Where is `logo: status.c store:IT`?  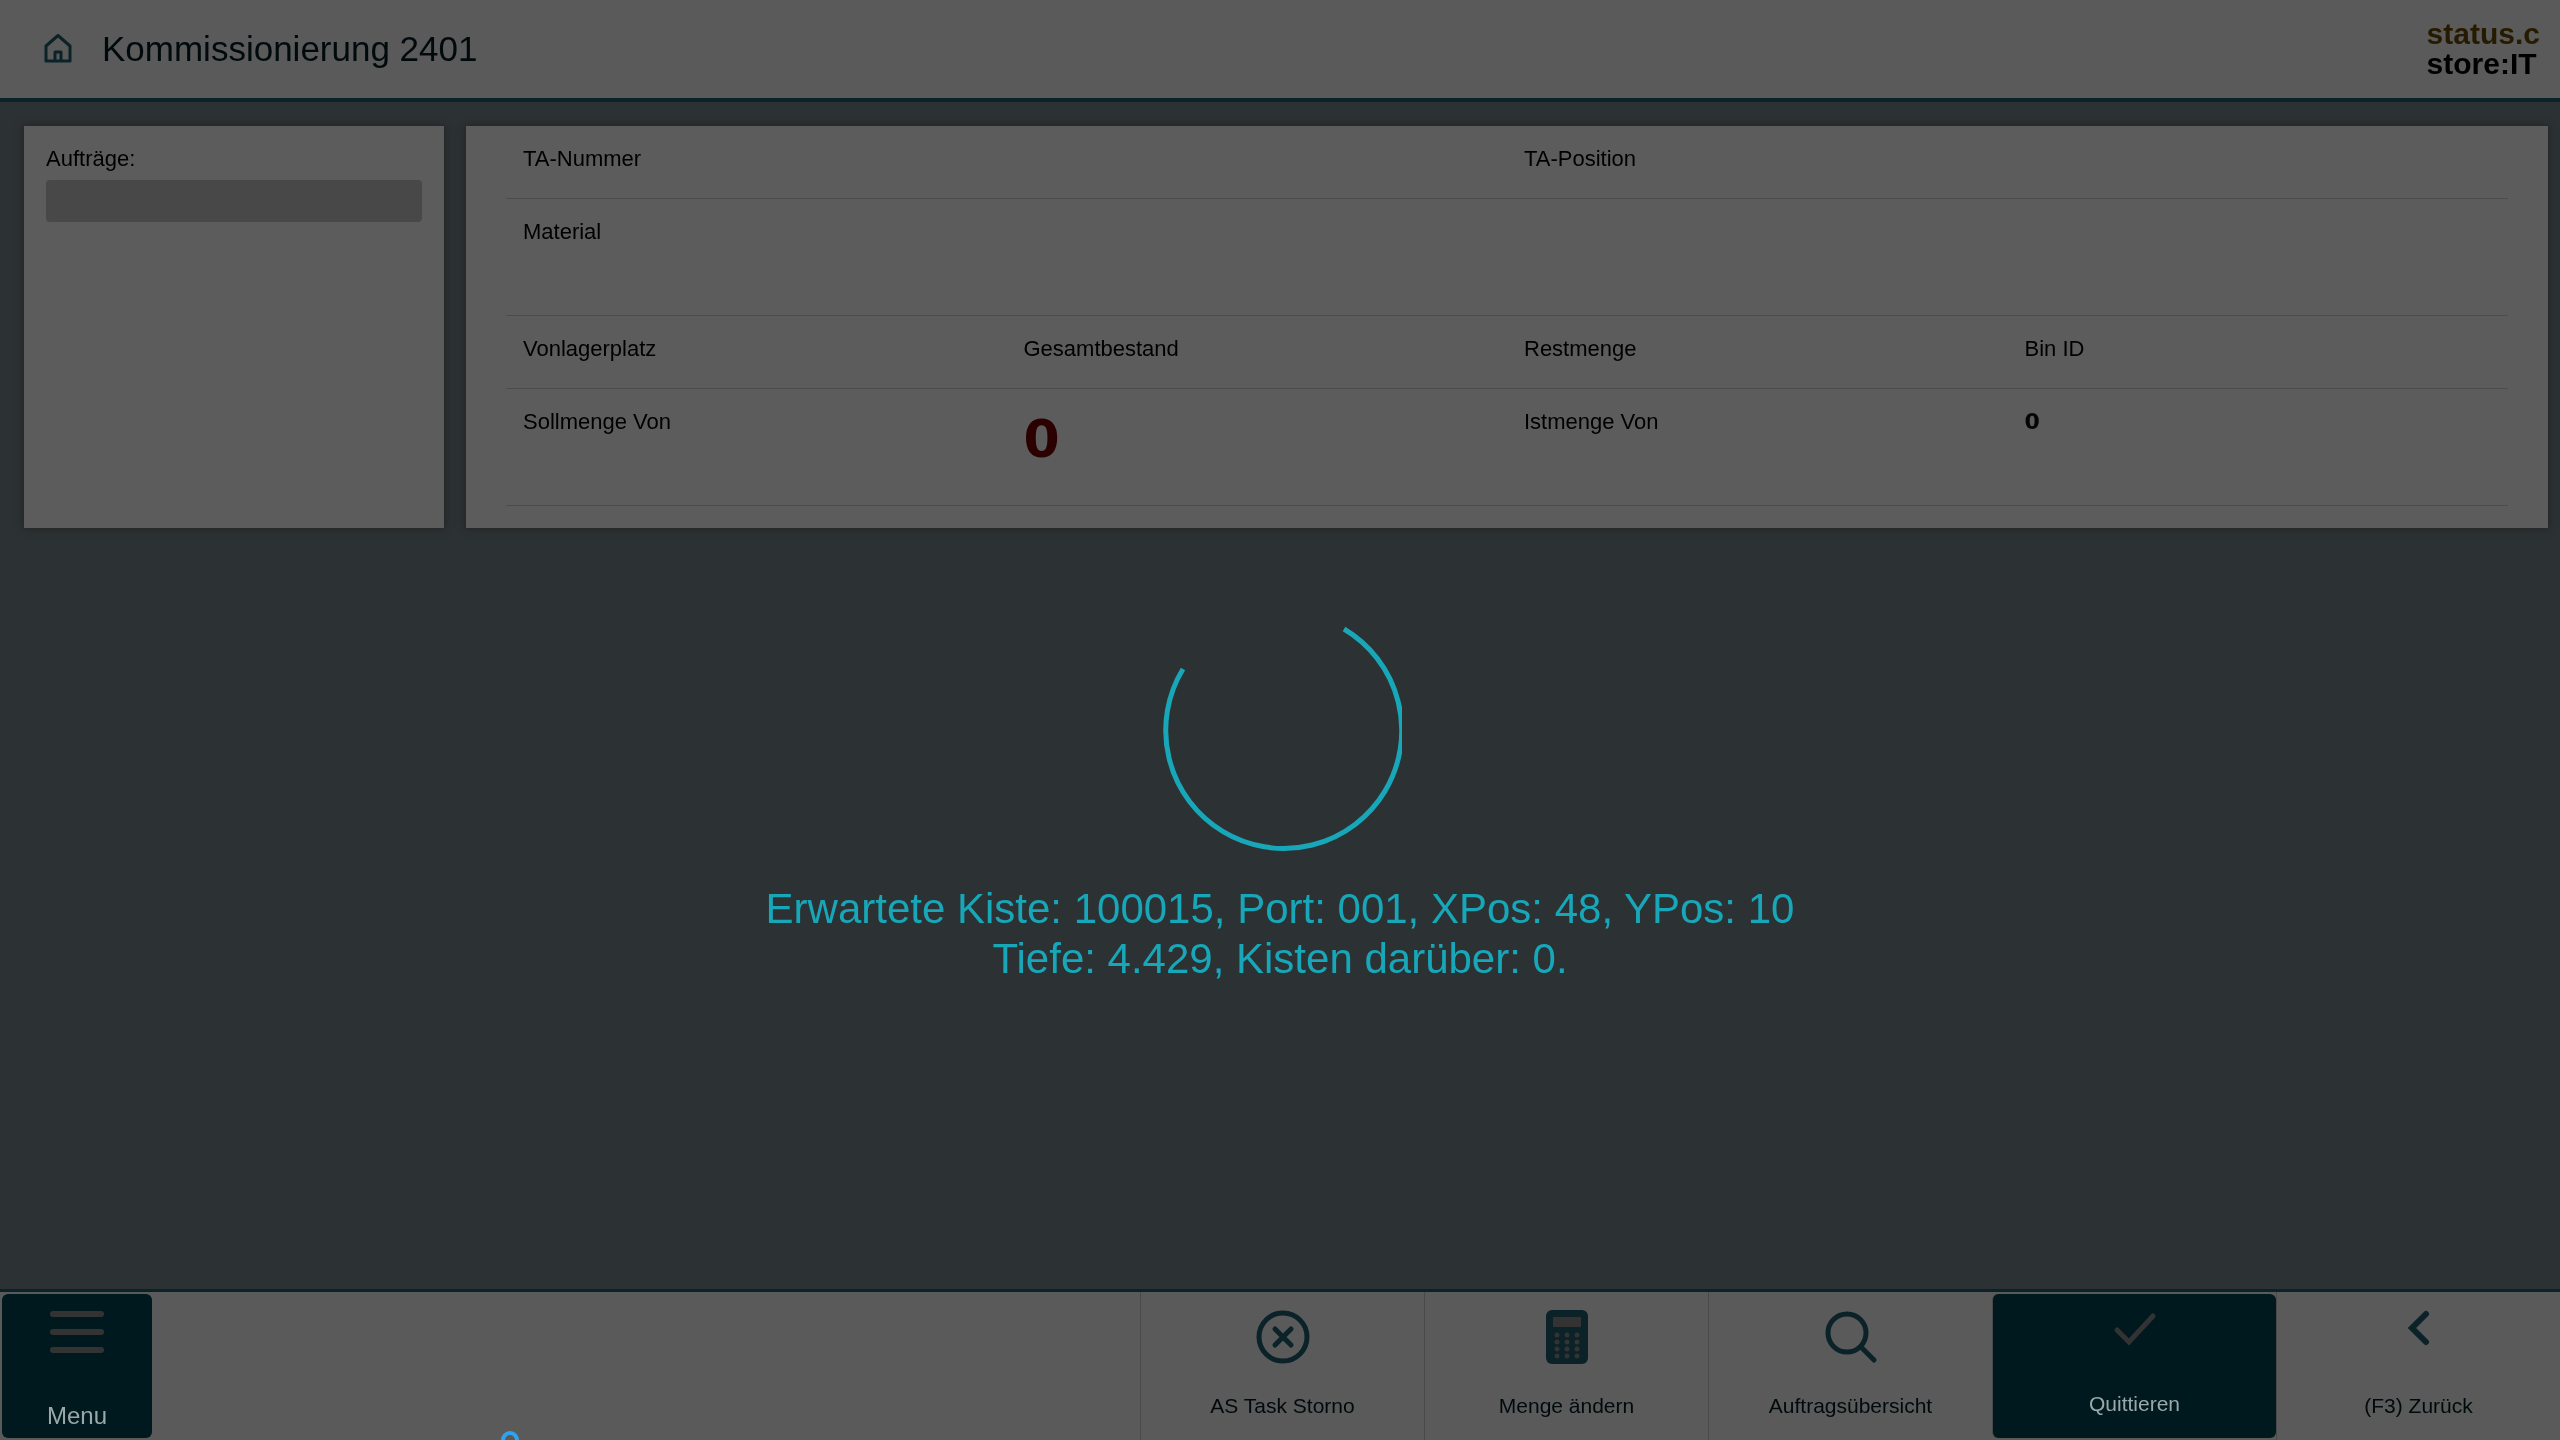 logo: status.c store:IT is located at coordinates (2483, 49).